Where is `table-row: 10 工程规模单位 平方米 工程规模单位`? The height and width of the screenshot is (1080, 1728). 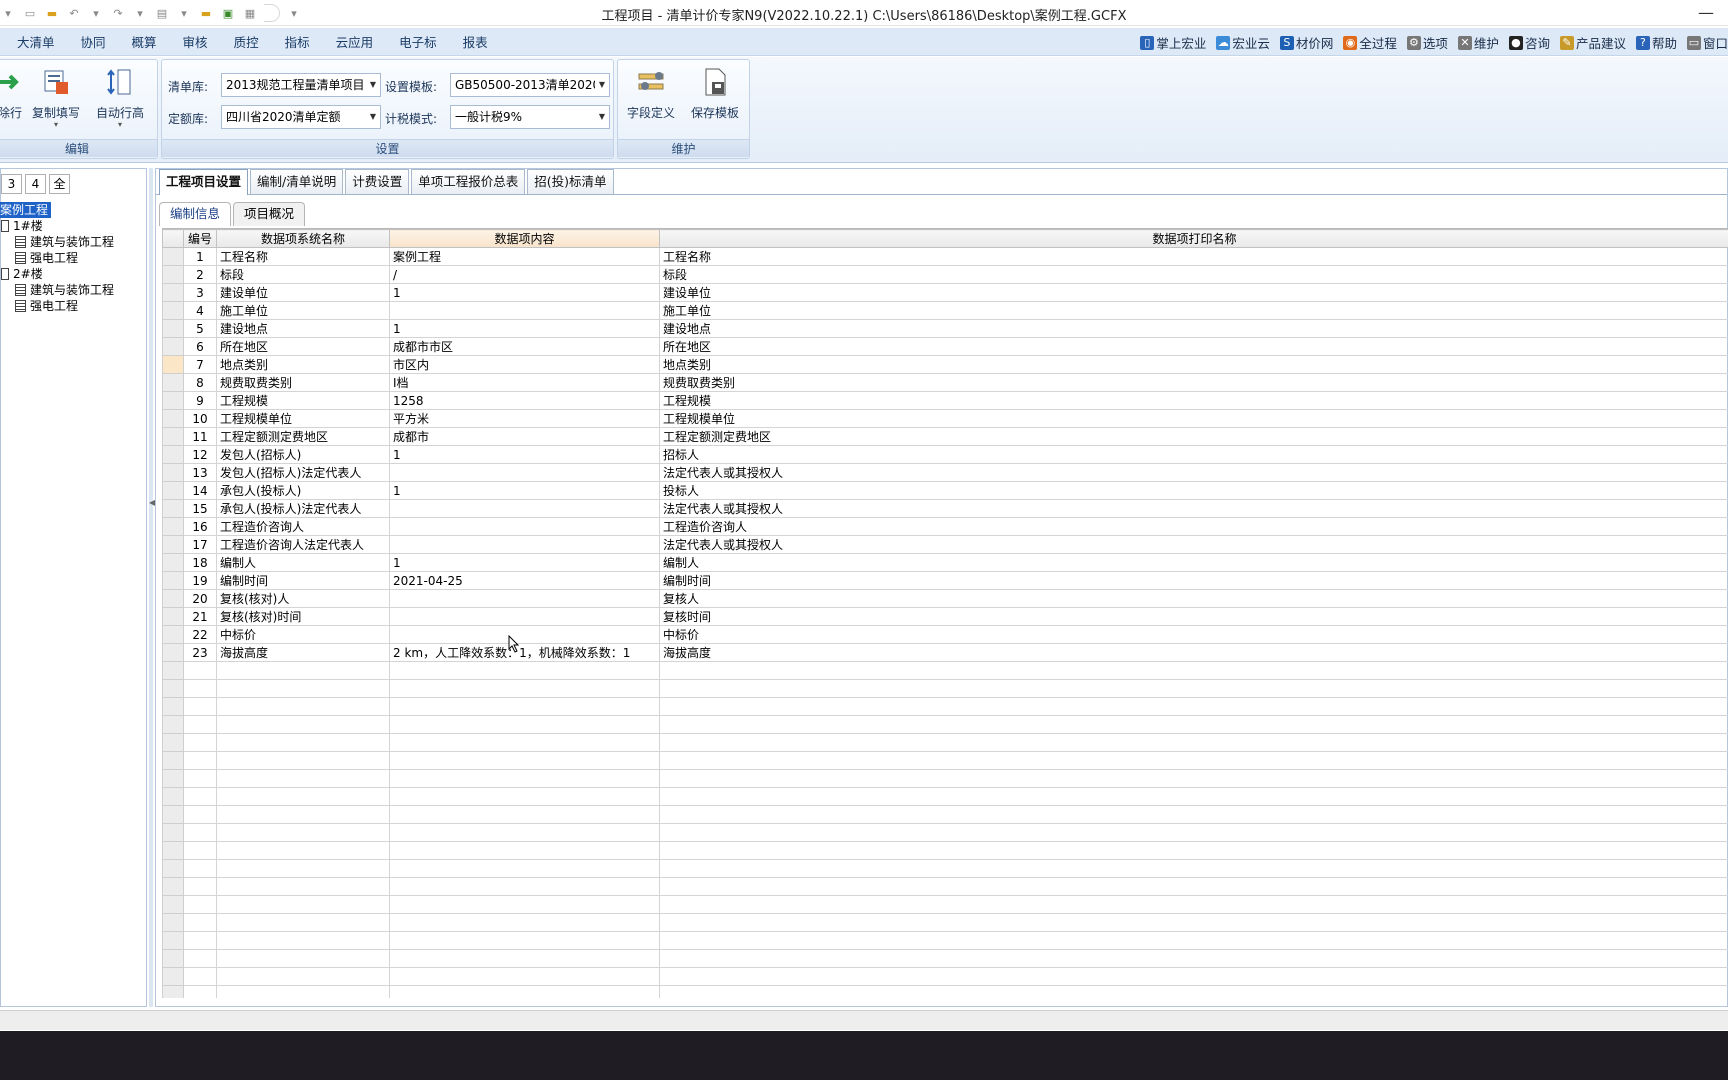 table-row: 10 工程规模单位 平方米 工程规模单位 is located at coordinates (945, 418).